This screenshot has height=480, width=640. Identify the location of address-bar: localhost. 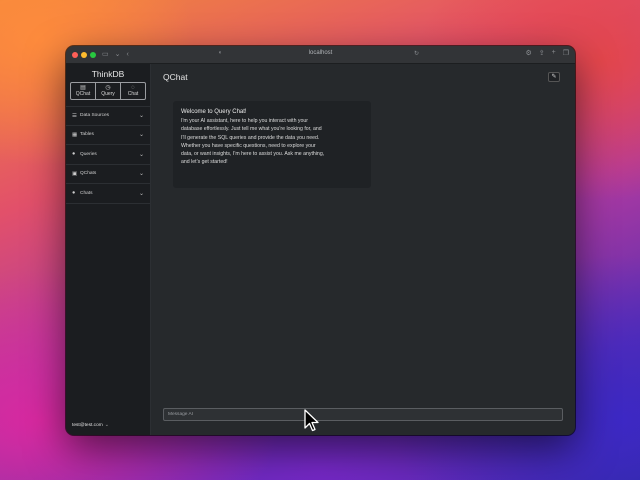
(321, 53).